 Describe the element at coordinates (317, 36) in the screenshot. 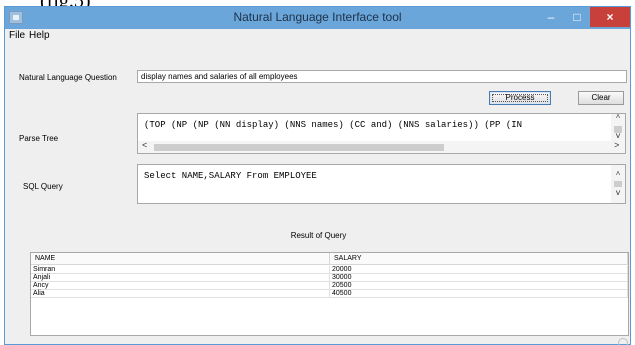

I see `menu-bar: File Help` at that location.